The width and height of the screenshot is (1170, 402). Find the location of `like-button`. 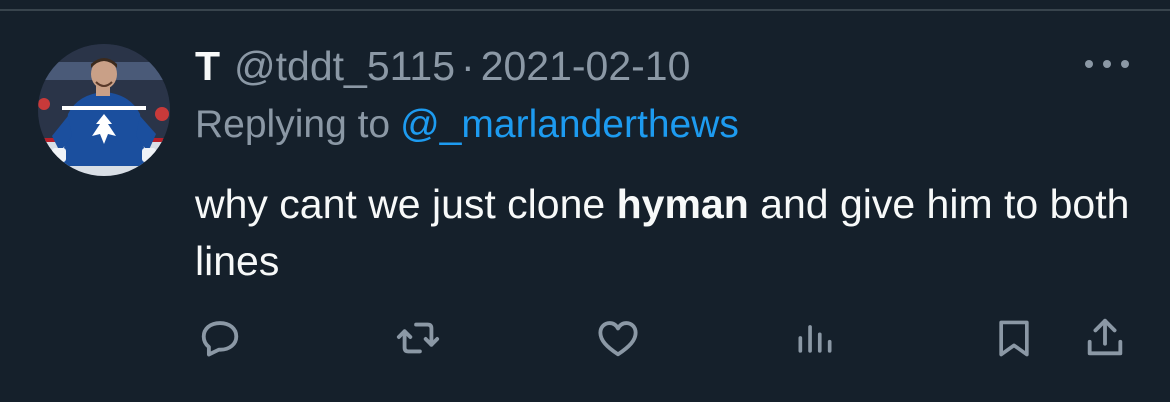

like-button is located at coordinates (618, 338).